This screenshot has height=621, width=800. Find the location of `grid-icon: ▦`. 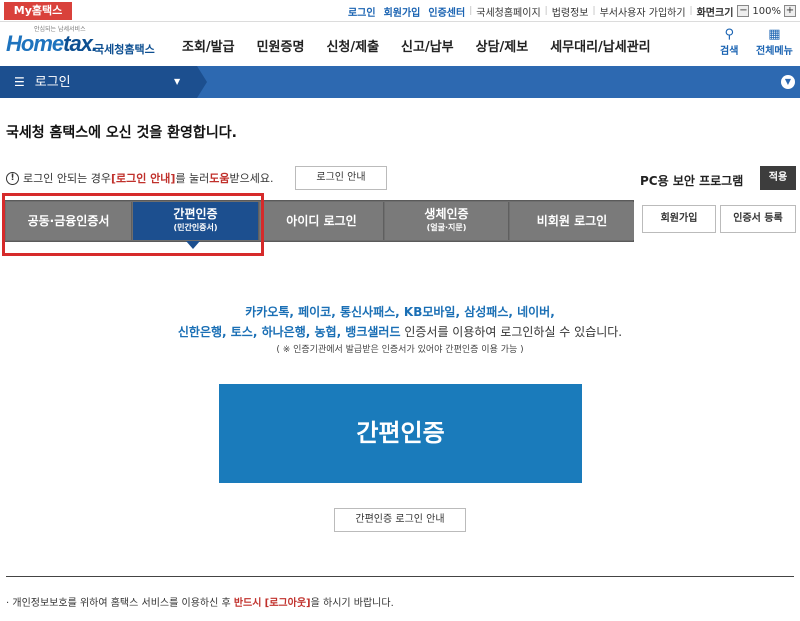

grid-icon: ▦ is located at coordinates (774, 34).